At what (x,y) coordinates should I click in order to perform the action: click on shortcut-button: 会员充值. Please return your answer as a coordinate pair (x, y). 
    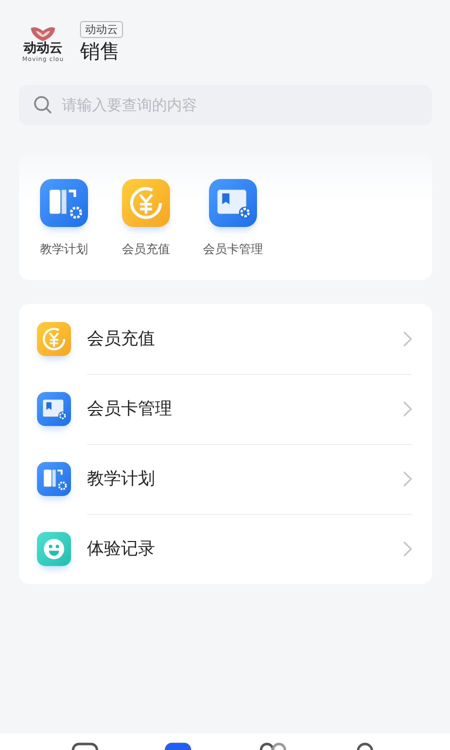
    Looking at the image, I should click on (146, 218).